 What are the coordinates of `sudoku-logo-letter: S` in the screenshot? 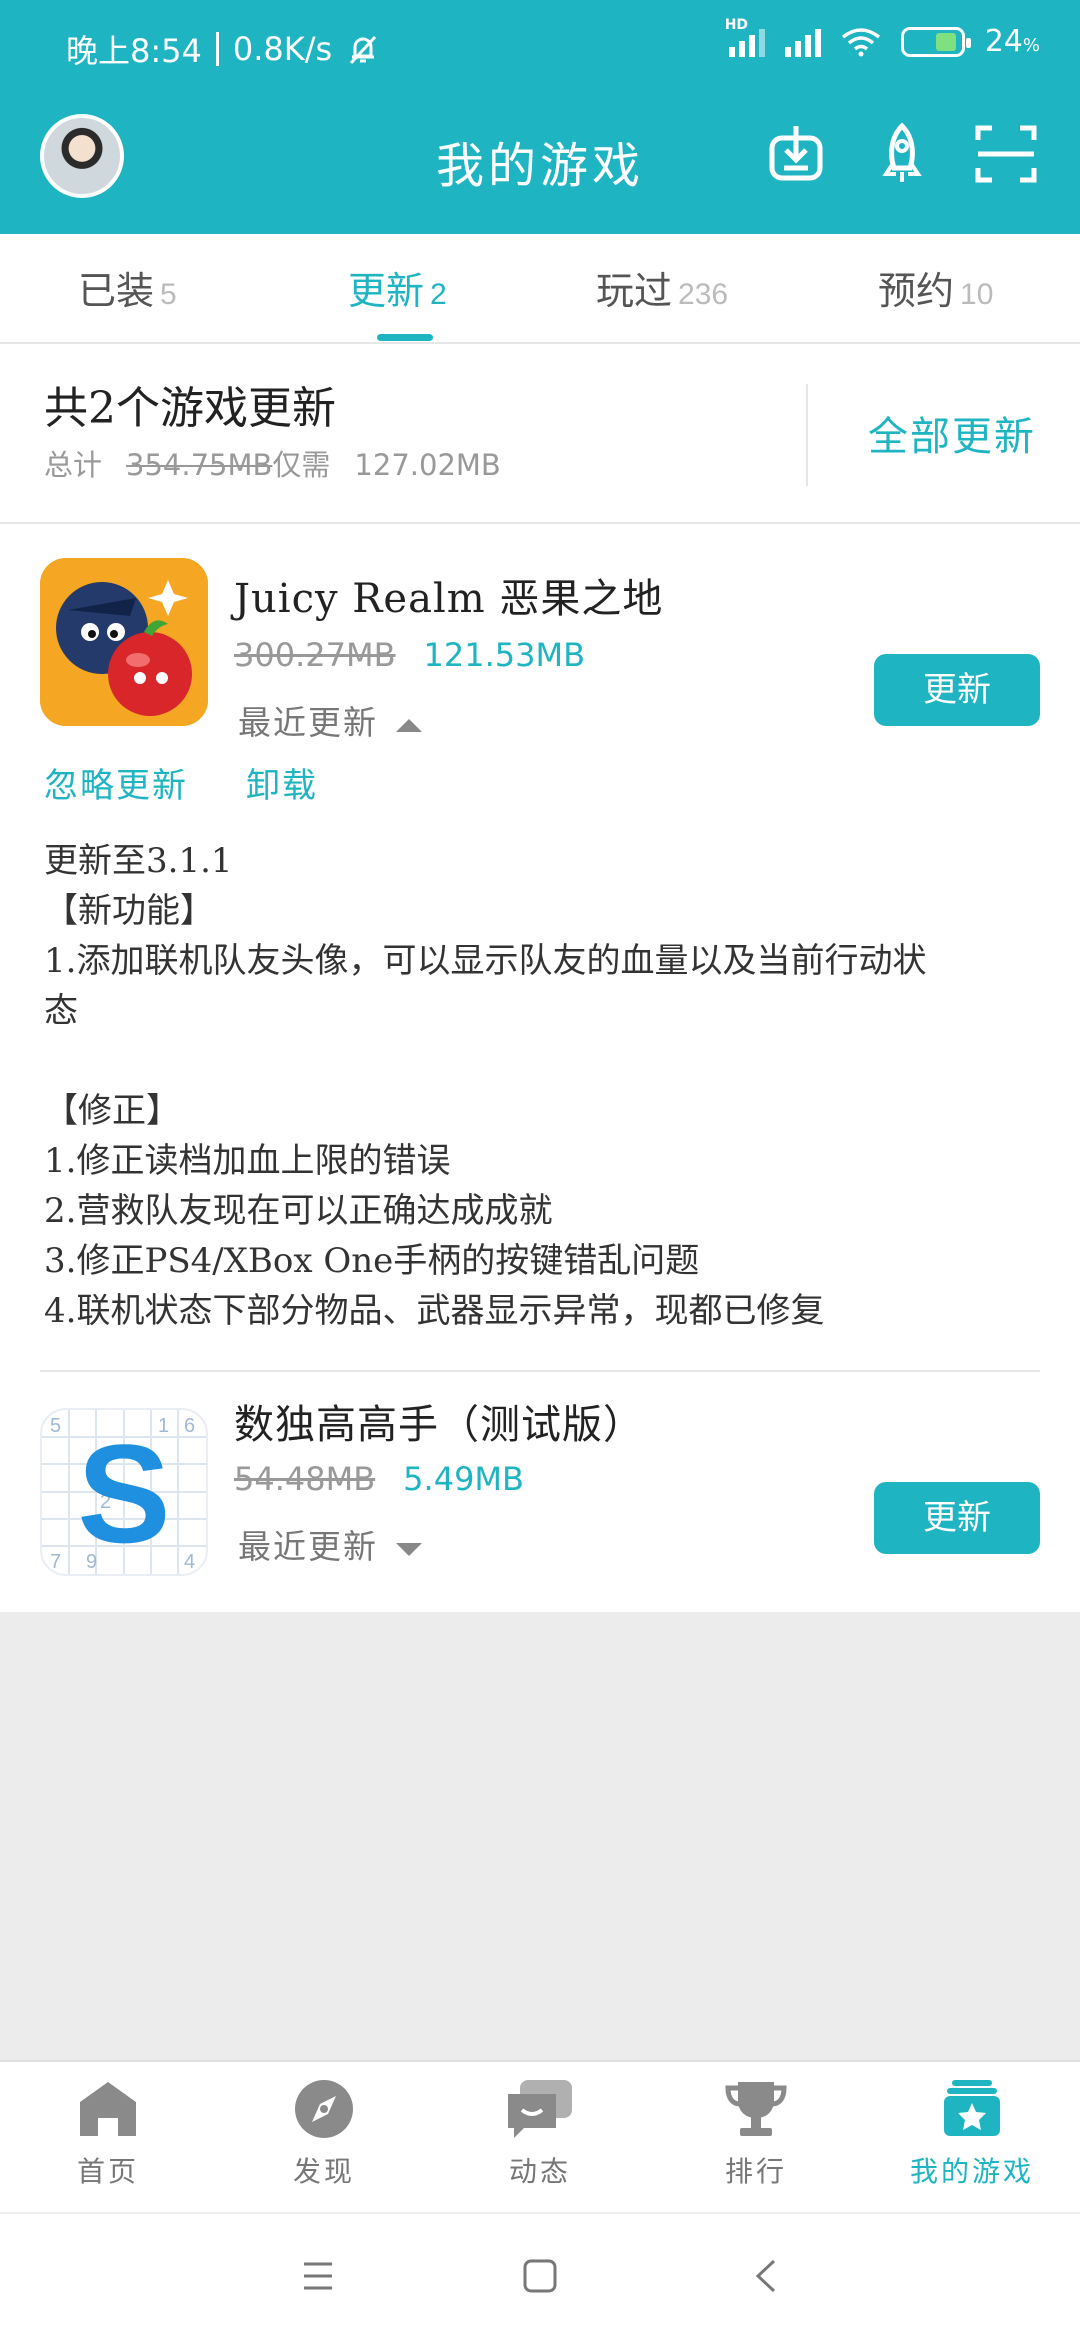 It's located at (123, 1493).